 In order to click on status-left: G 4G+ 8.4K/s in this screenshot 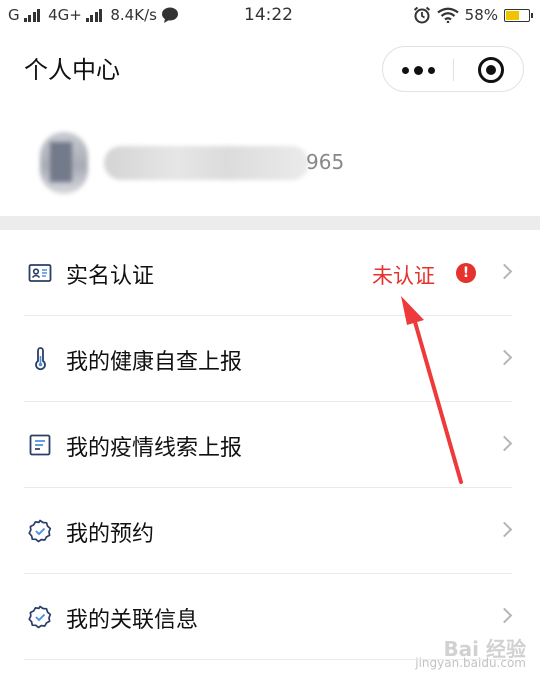, I will do `click(93, 15)`.